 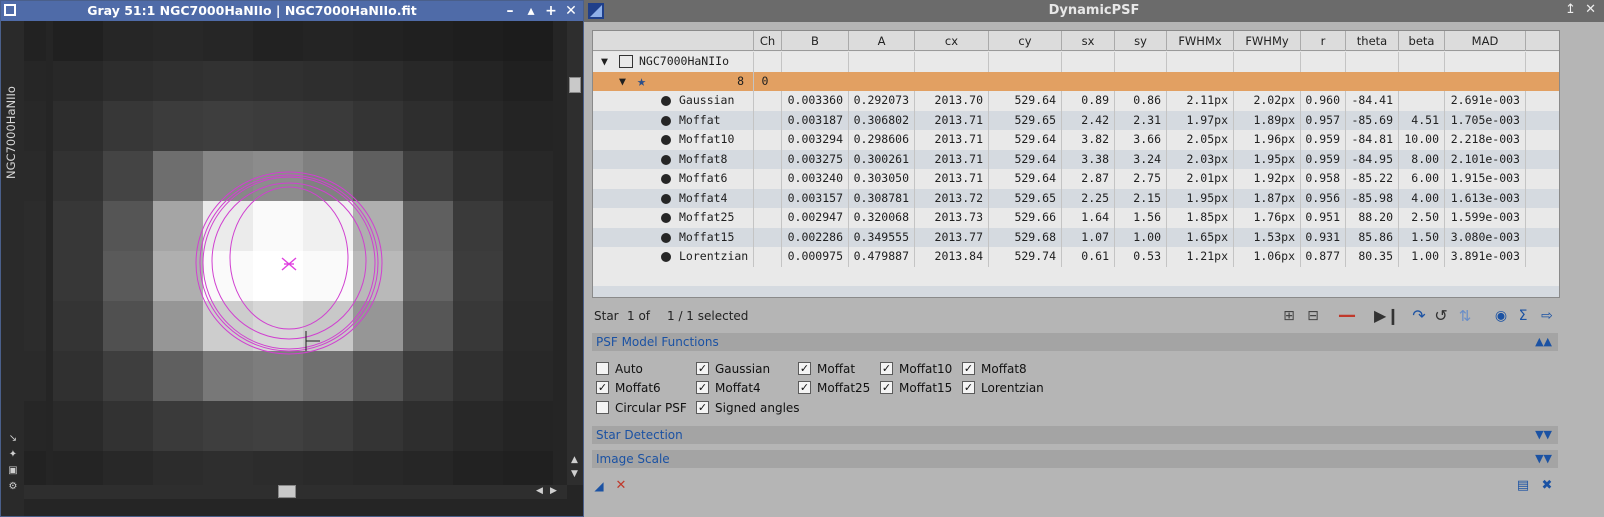 What do you see at coordinates (553, 491) in the screenshot?
I see `scroll-right-icon: ▶` at bounding box center [553, 491].